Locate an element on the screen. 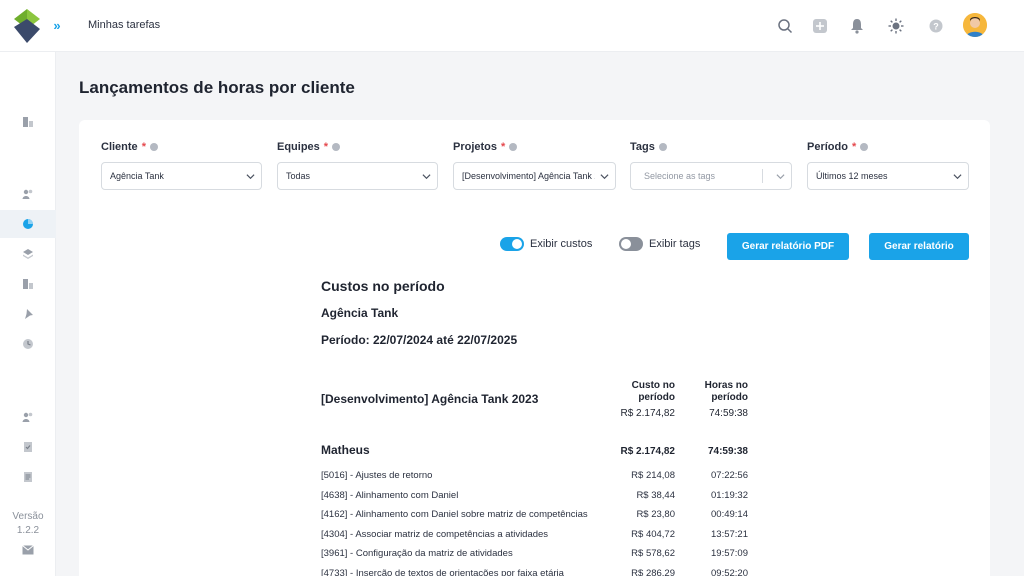  document-chart-icon is located at coordinates (28, 122).